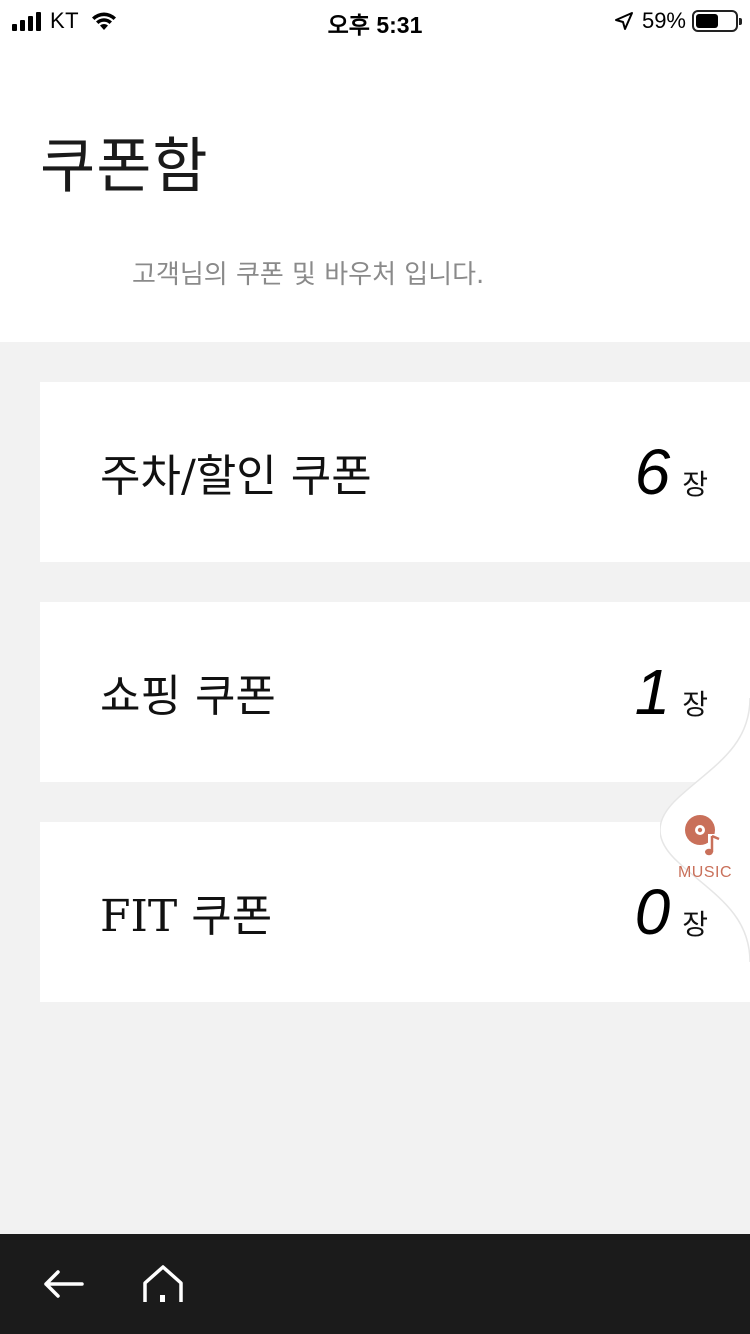  Describe the element at coordinates (705, 872) in the screenshot. I see `music-label: MUSIC` at that location.